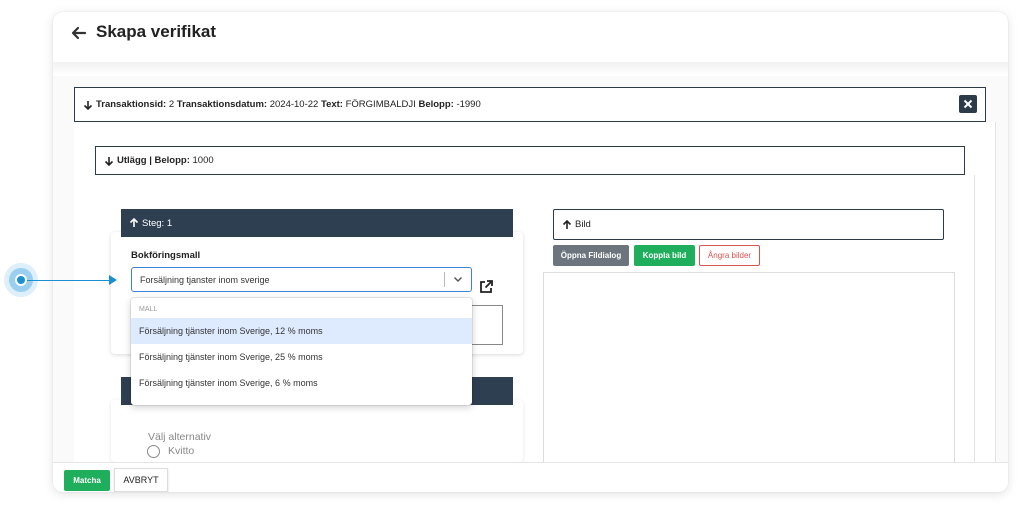  Describe the element at coordinates (172, 160) in the screenshot. I see `utlagg-amount-label: Belopp:` at that location.